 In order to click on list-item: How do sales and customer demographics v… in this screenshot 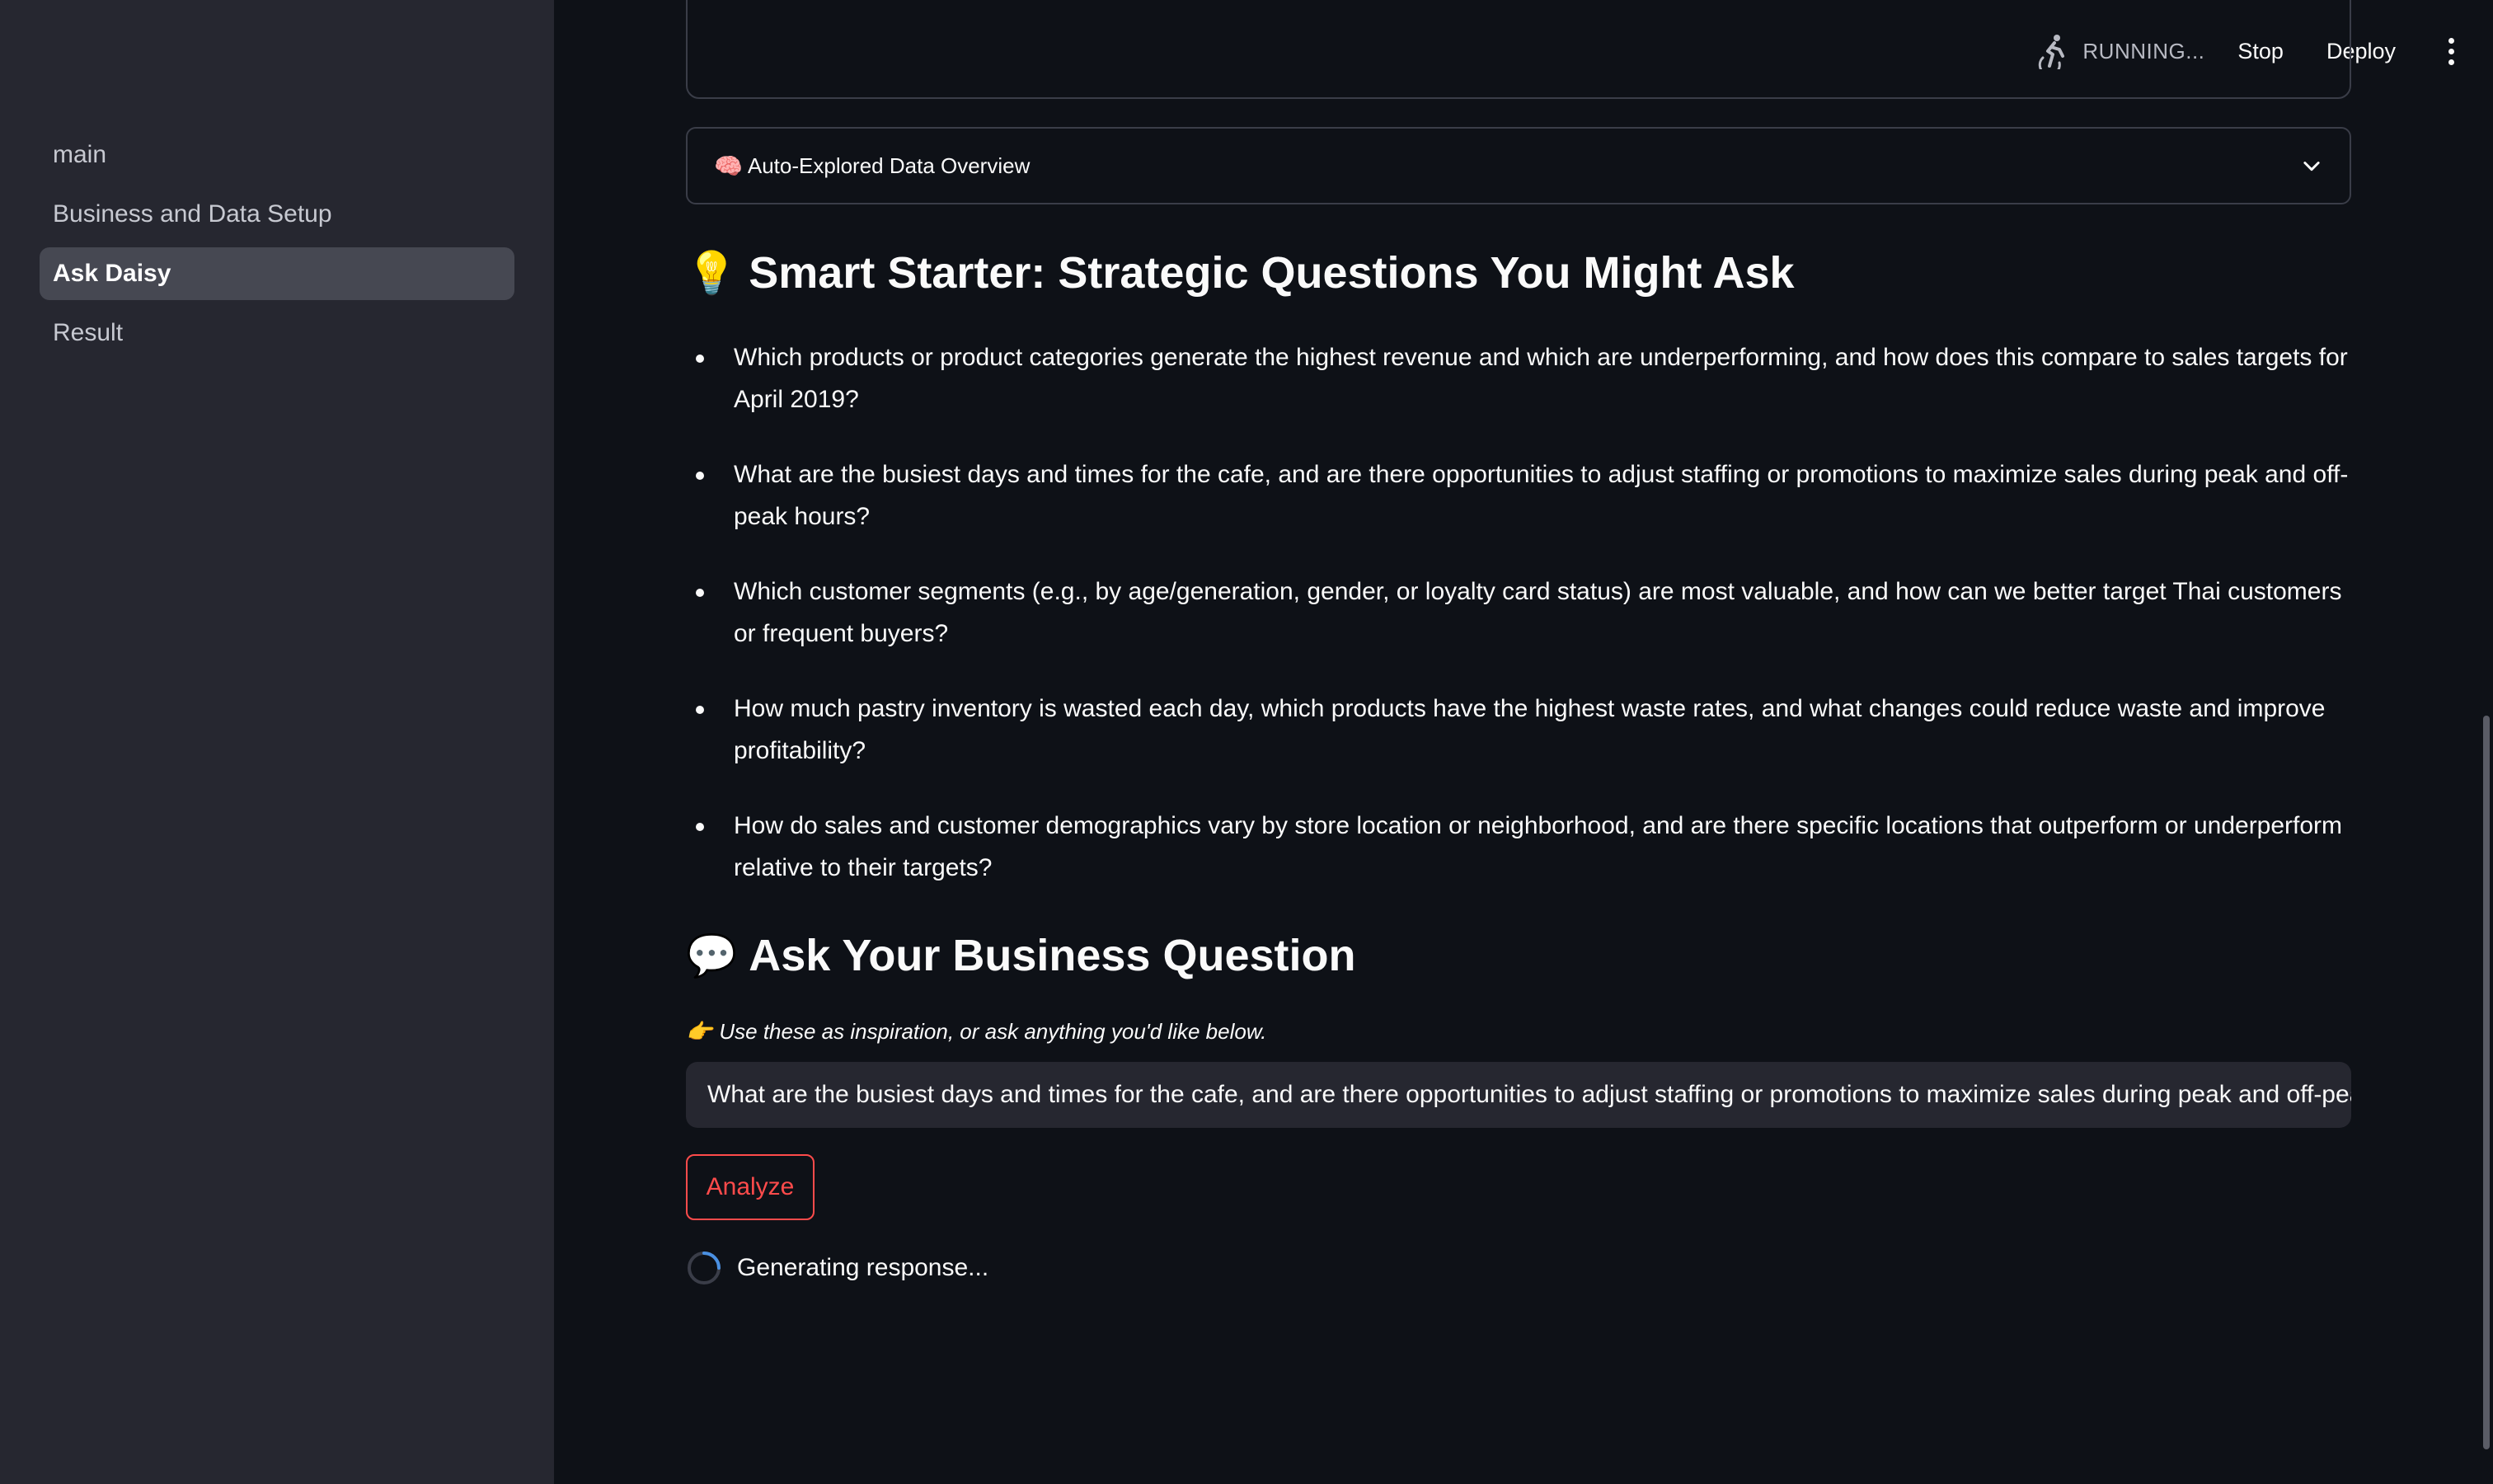, I will do `click(1518, 847)`.